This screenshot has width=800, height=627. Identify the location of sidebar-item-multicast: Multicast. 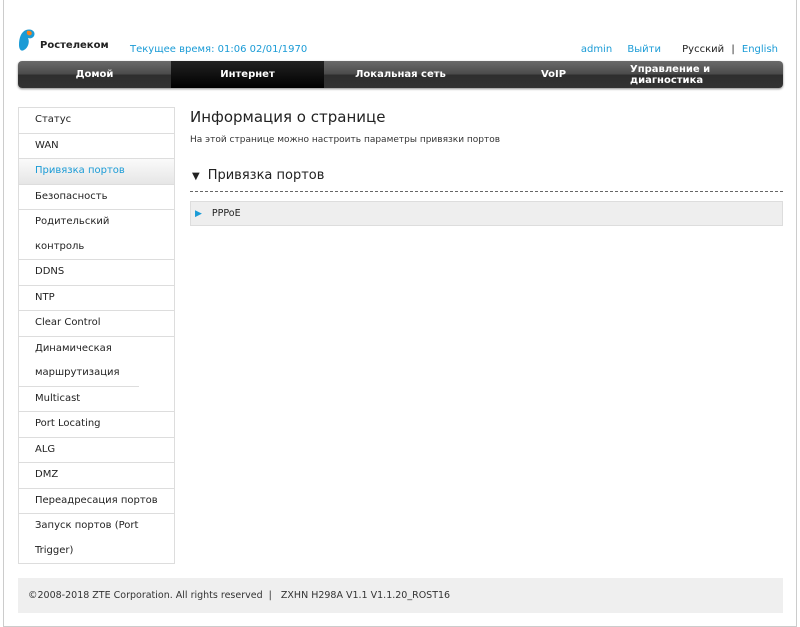
(96, 399).